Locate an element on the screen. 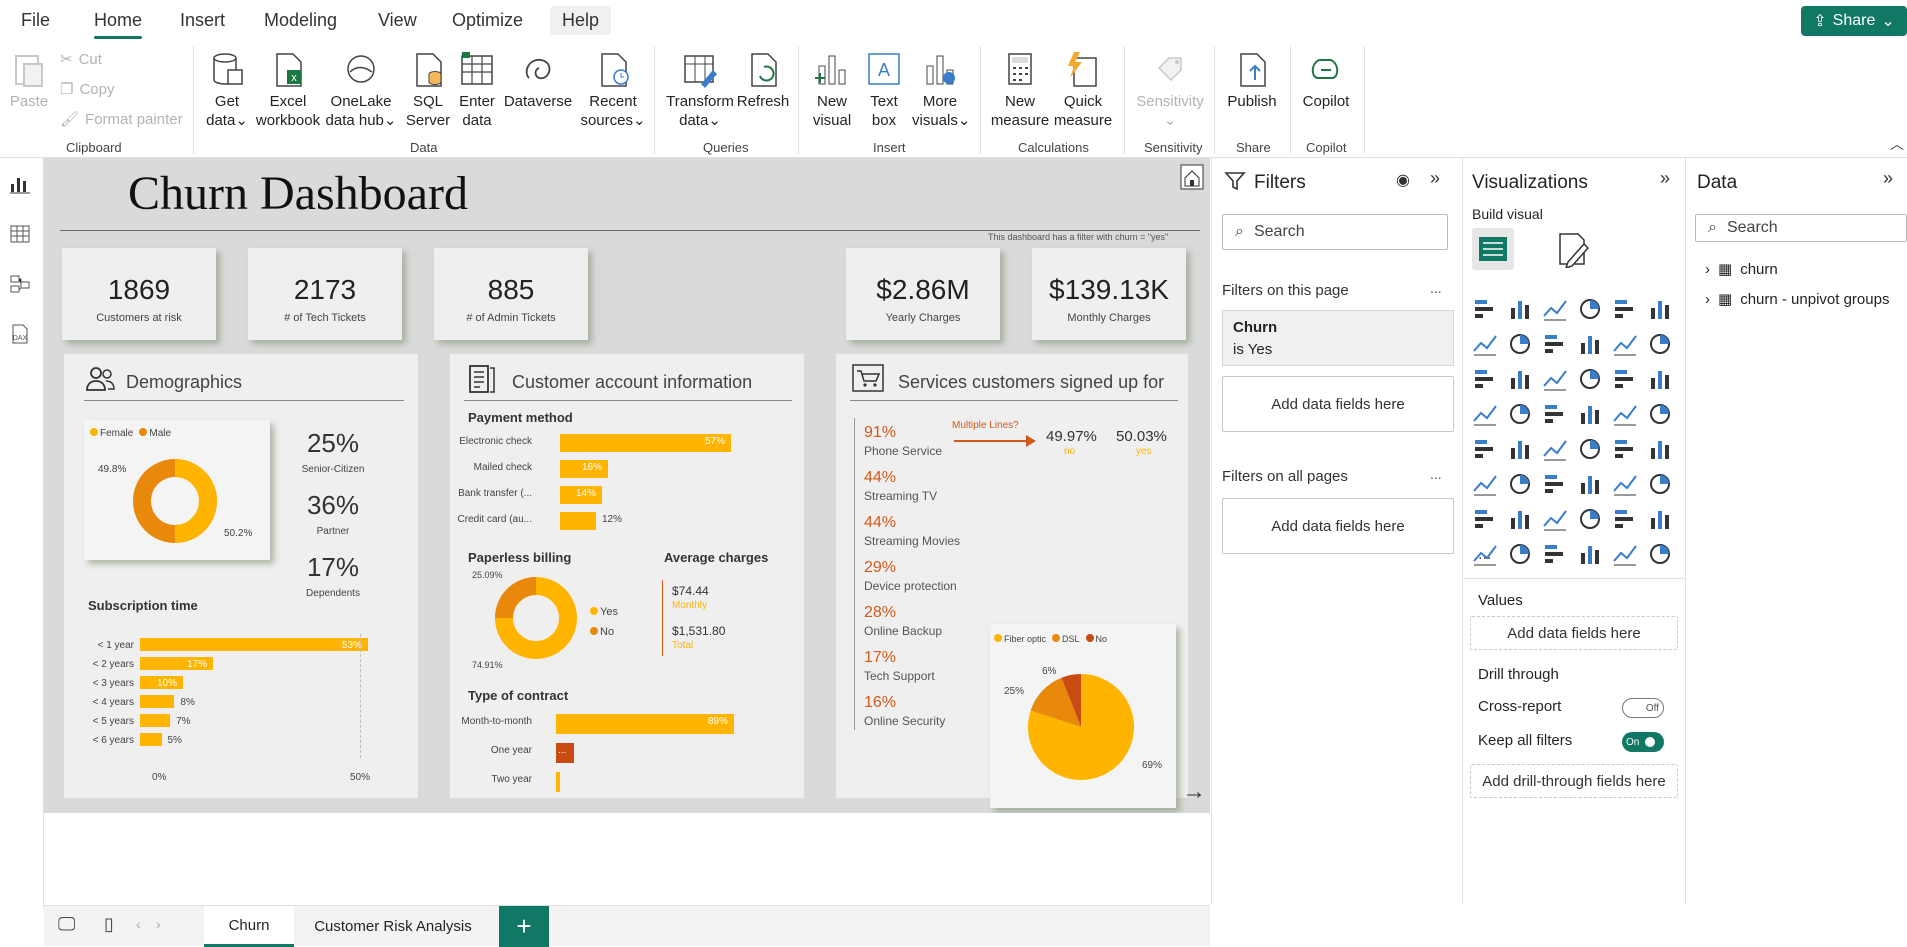 This screenshot has height=947, width=1907. next-page-arrow-icon: → is located at coordinates (1194, 792).